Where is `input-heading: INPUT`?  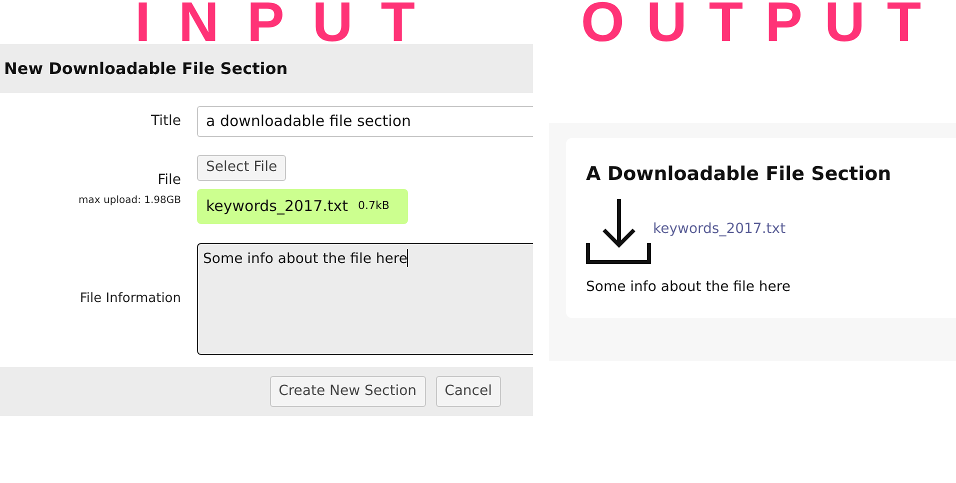
input-heading: INPUT is located at coordinates (289, 22).